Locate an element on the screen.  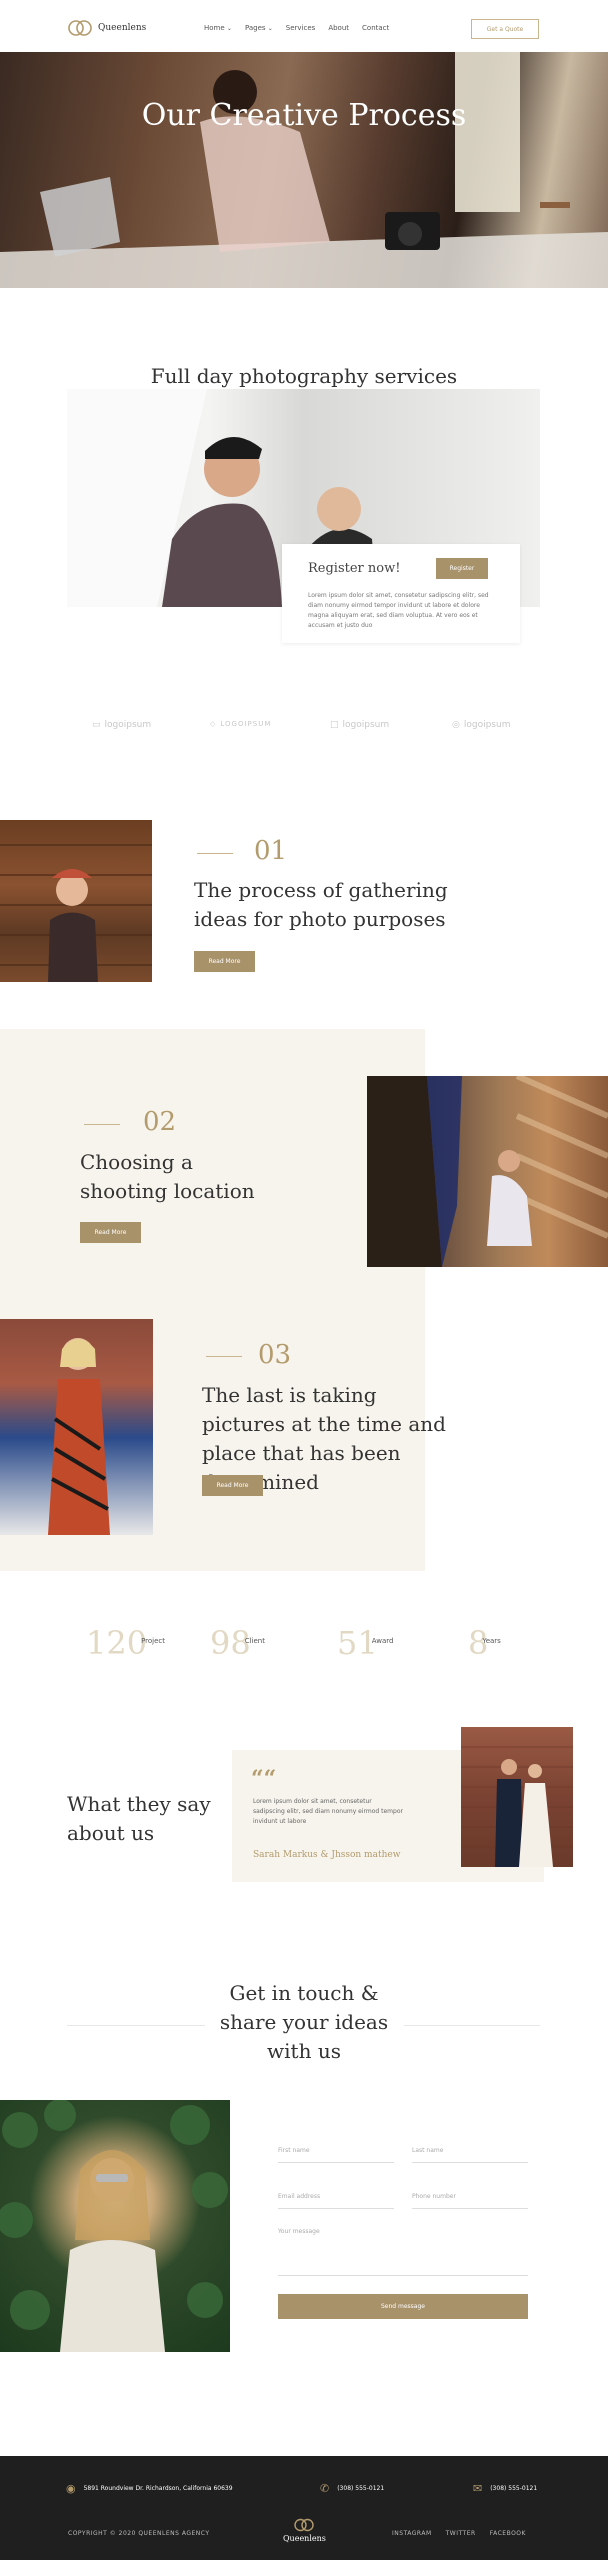
main-nav: Home ⌄ Pages ⌄ Services About Contact is located at coordinates (296, 28).